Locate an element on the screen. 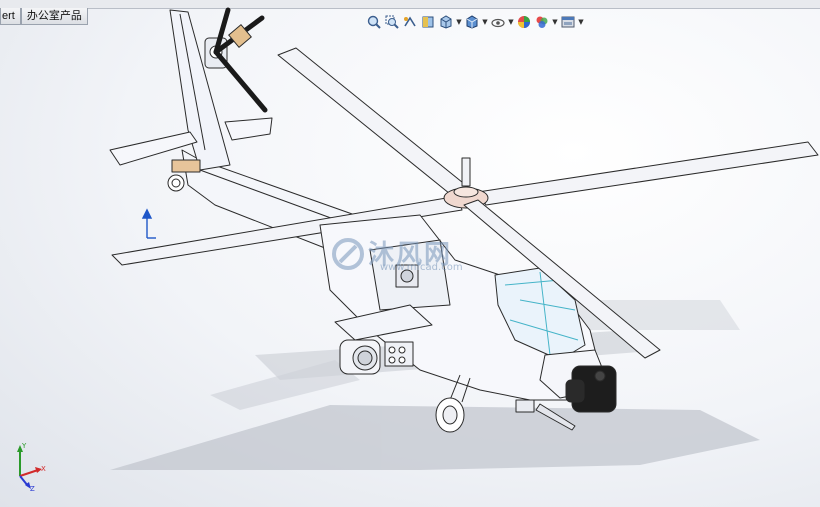 The image size is (820, 507). x-axis is located at coordinates (29, 473).